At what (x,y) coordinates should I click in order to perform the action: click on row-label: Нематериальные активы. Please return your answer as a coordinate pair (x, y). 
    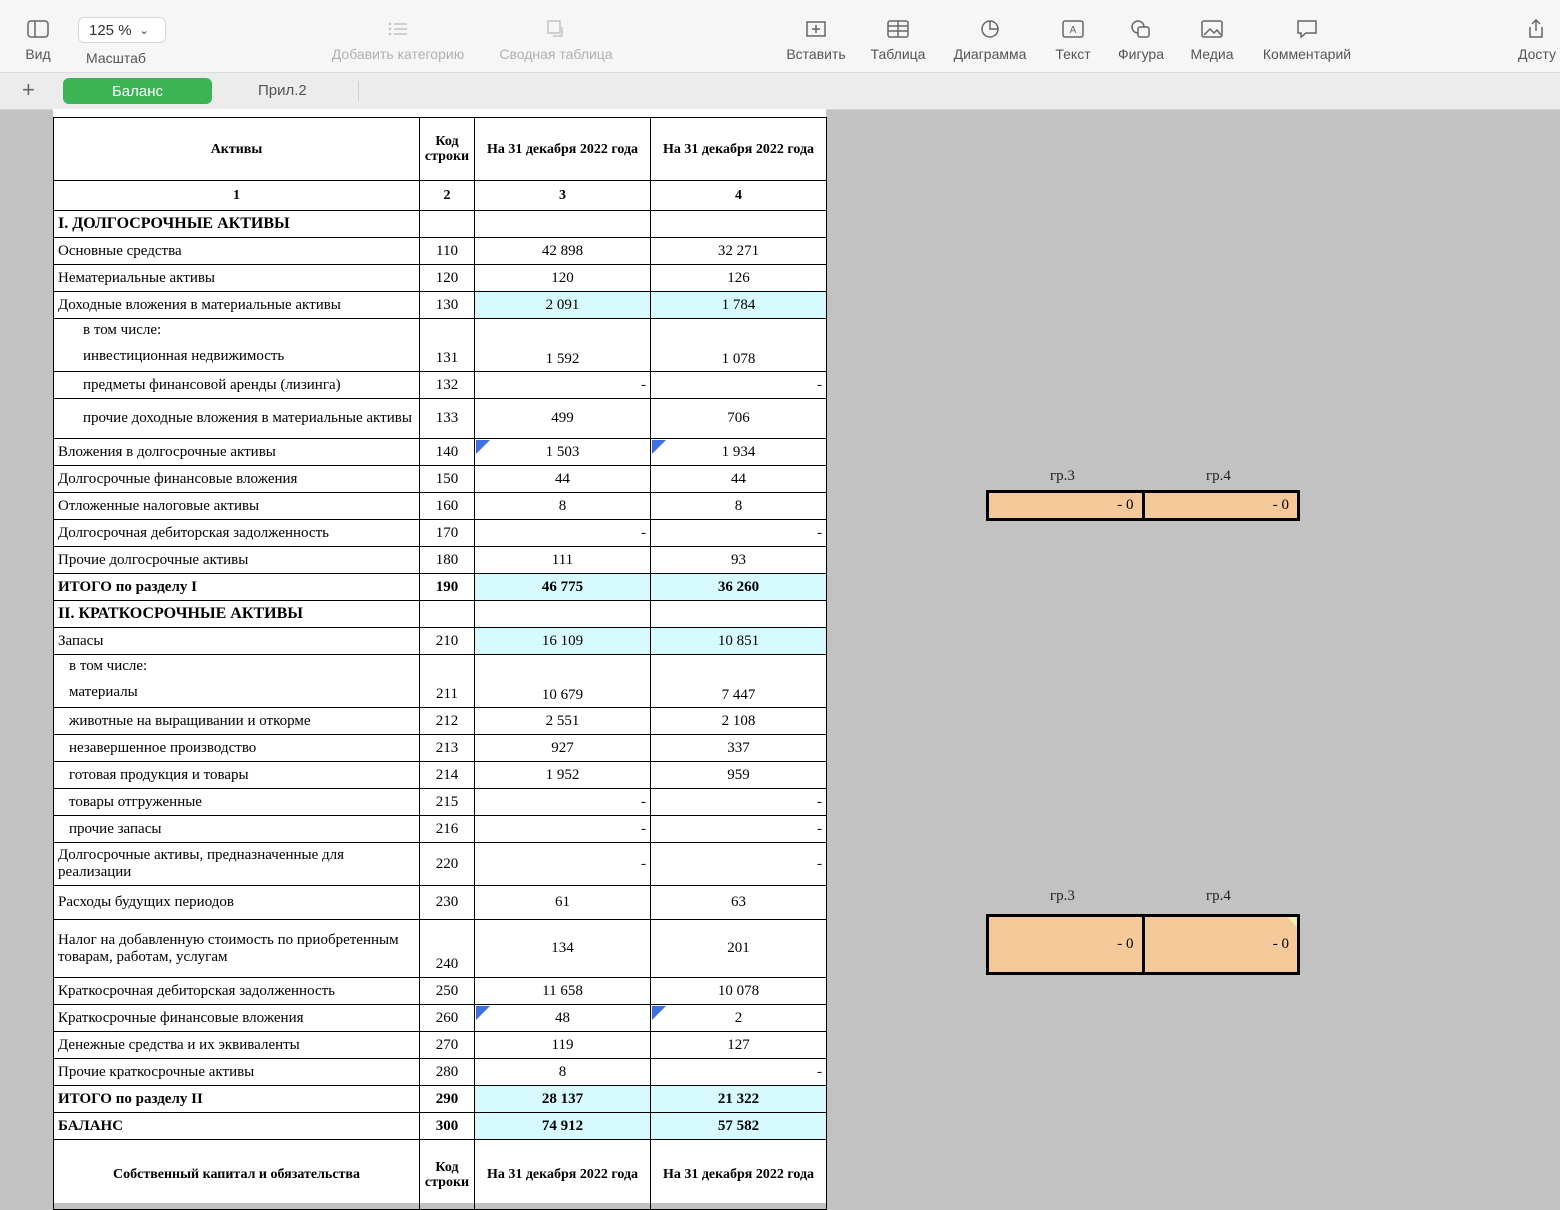
    Looking at the image, I should click on (236, 278).